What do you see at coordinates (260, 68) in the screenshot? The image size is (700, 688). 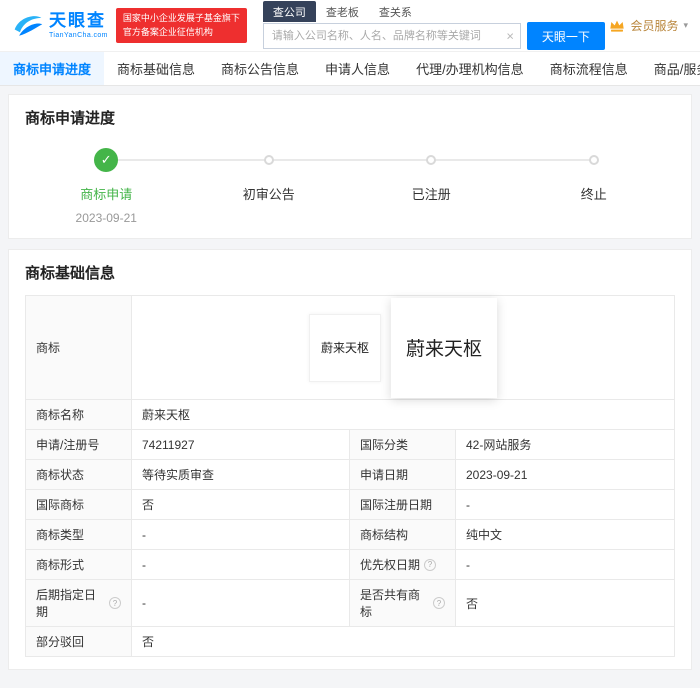 I see `tab-trademark-gazette: 商标公告信息` at bounding box center [260, 68].